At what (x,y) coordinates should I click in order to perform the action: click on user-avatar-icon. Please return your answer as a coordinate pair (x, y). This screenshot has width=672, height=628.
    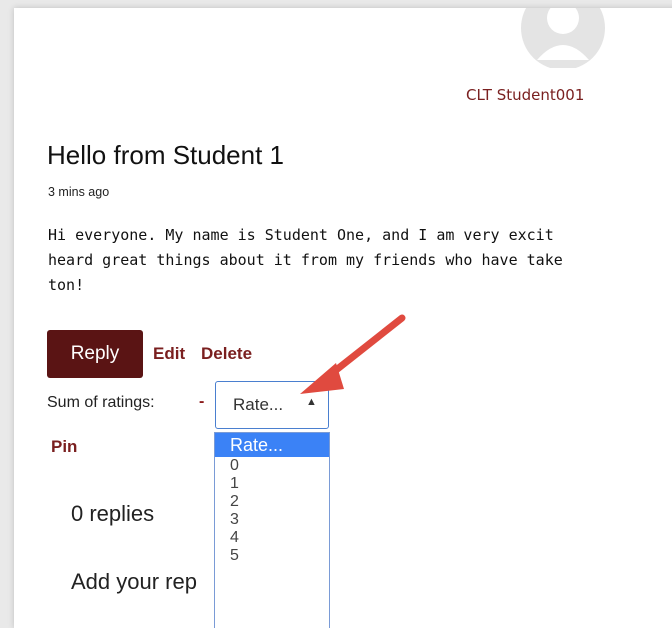
    Looking at the image, I should click on (563, 38).